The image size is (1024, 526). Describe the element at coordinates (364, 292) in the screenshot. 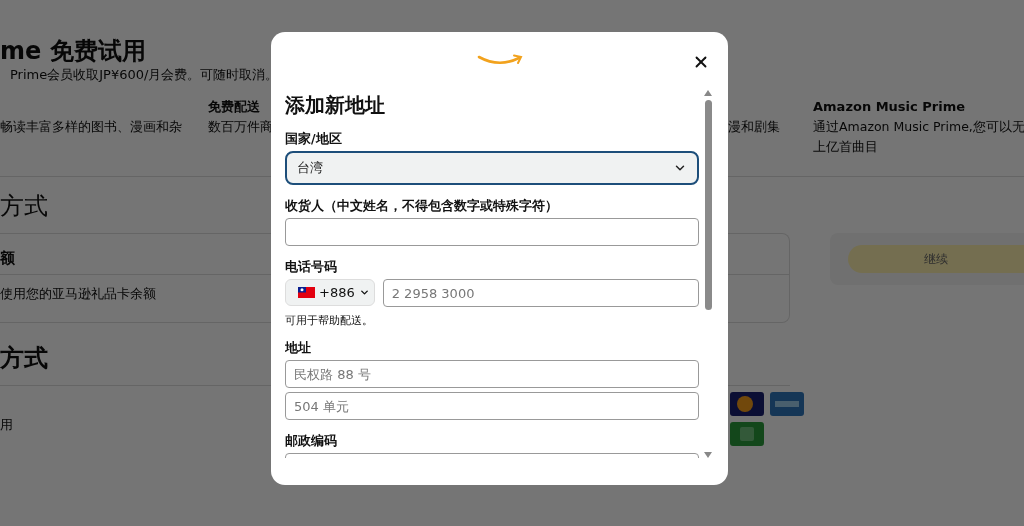

I see `chevron-down-icon` at that location.